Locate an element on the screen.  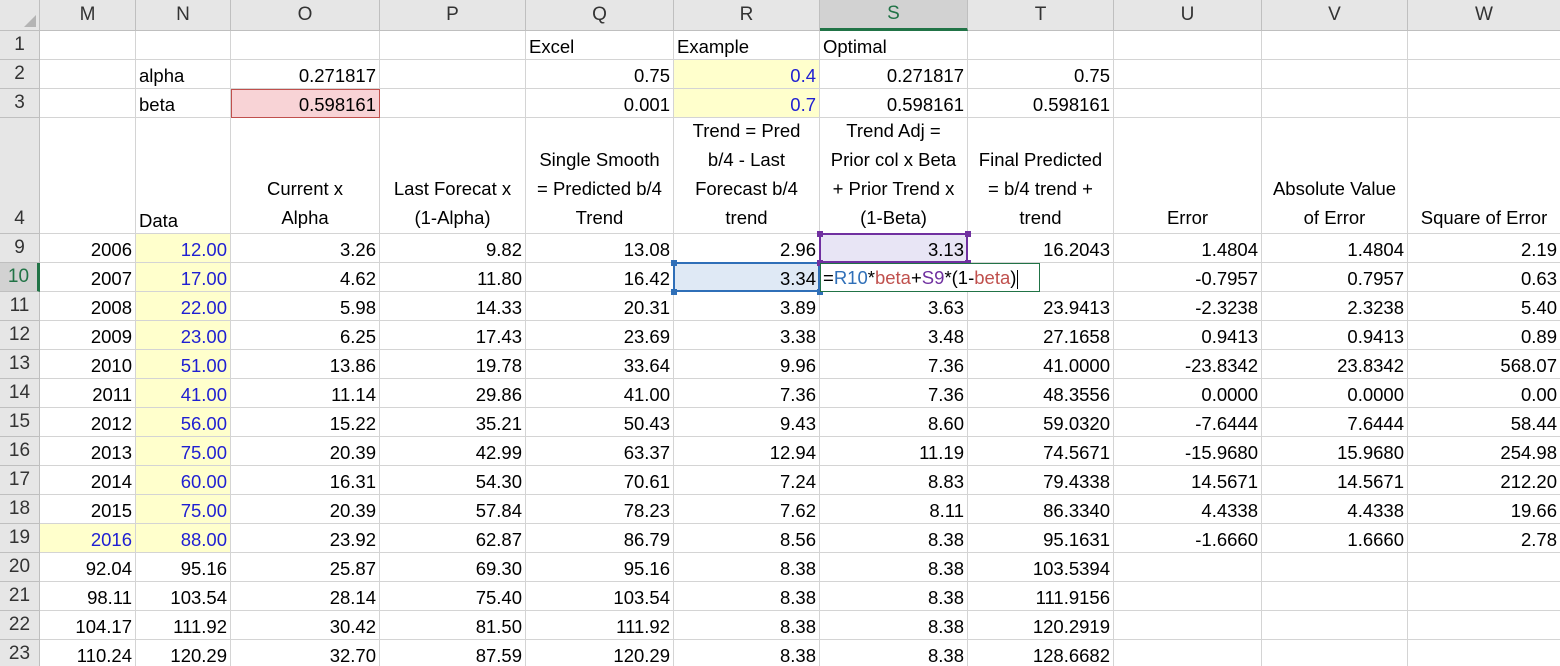
cell-s21: 8.38 is located at coordinates (894, 596).